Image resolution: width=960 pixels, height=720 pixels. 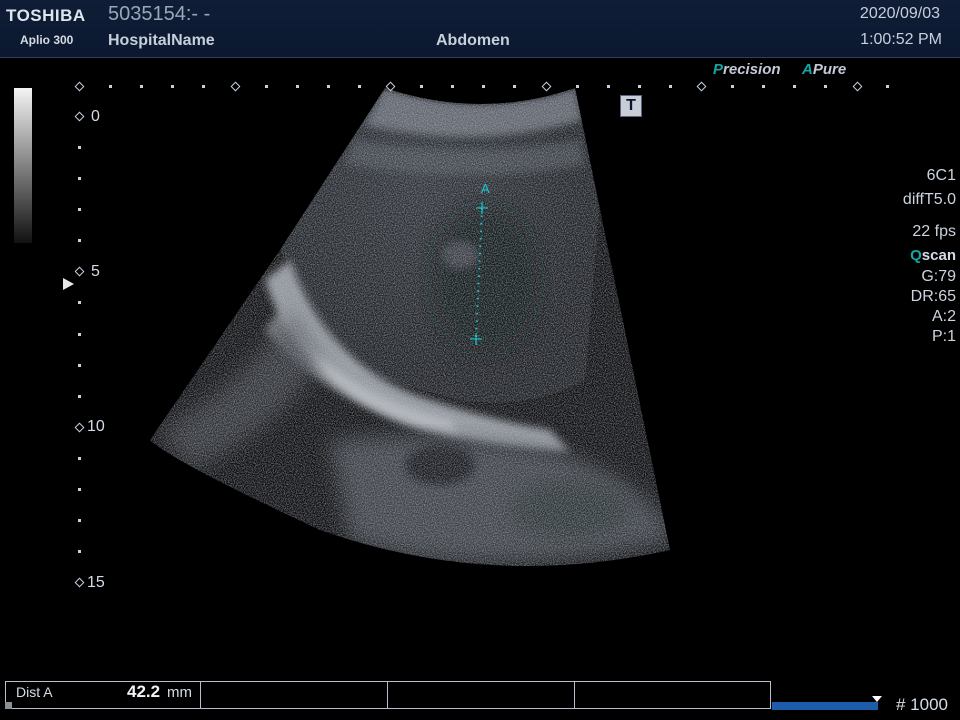 I want to click on caliper-label: A, so click(x=485, y=188).